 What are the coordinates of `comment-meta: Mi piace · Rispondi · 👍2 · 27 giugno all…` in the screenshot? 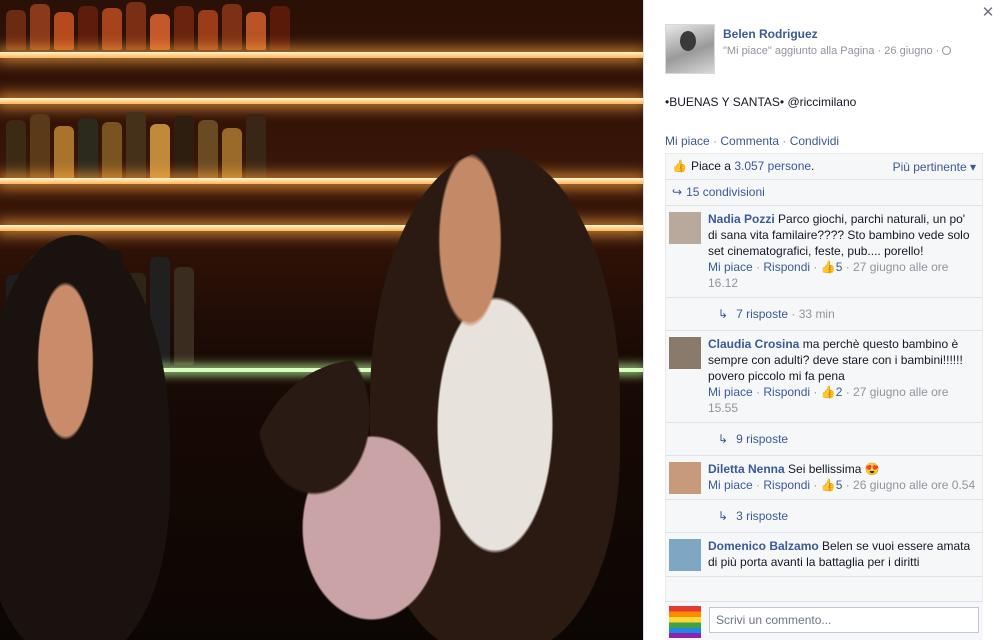 It's located at (828, 400).